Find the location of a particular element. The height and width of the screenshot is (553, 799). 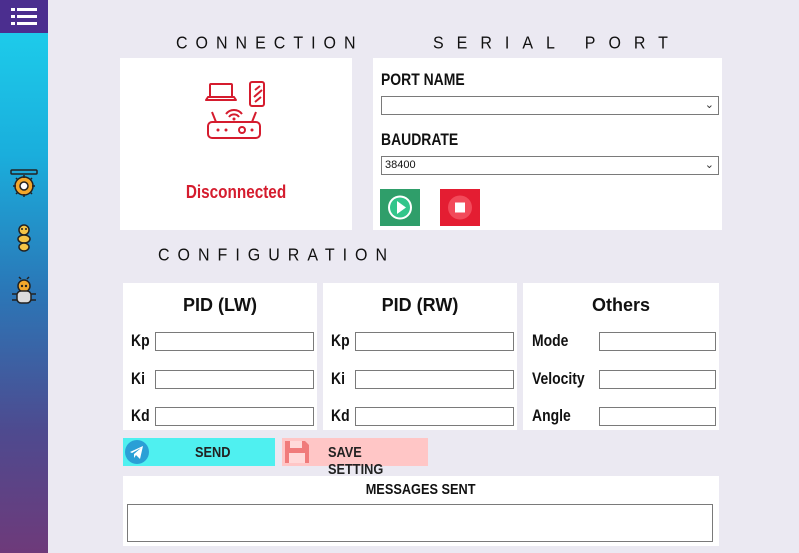

disconnect-button is located at coordinates (460, 207).